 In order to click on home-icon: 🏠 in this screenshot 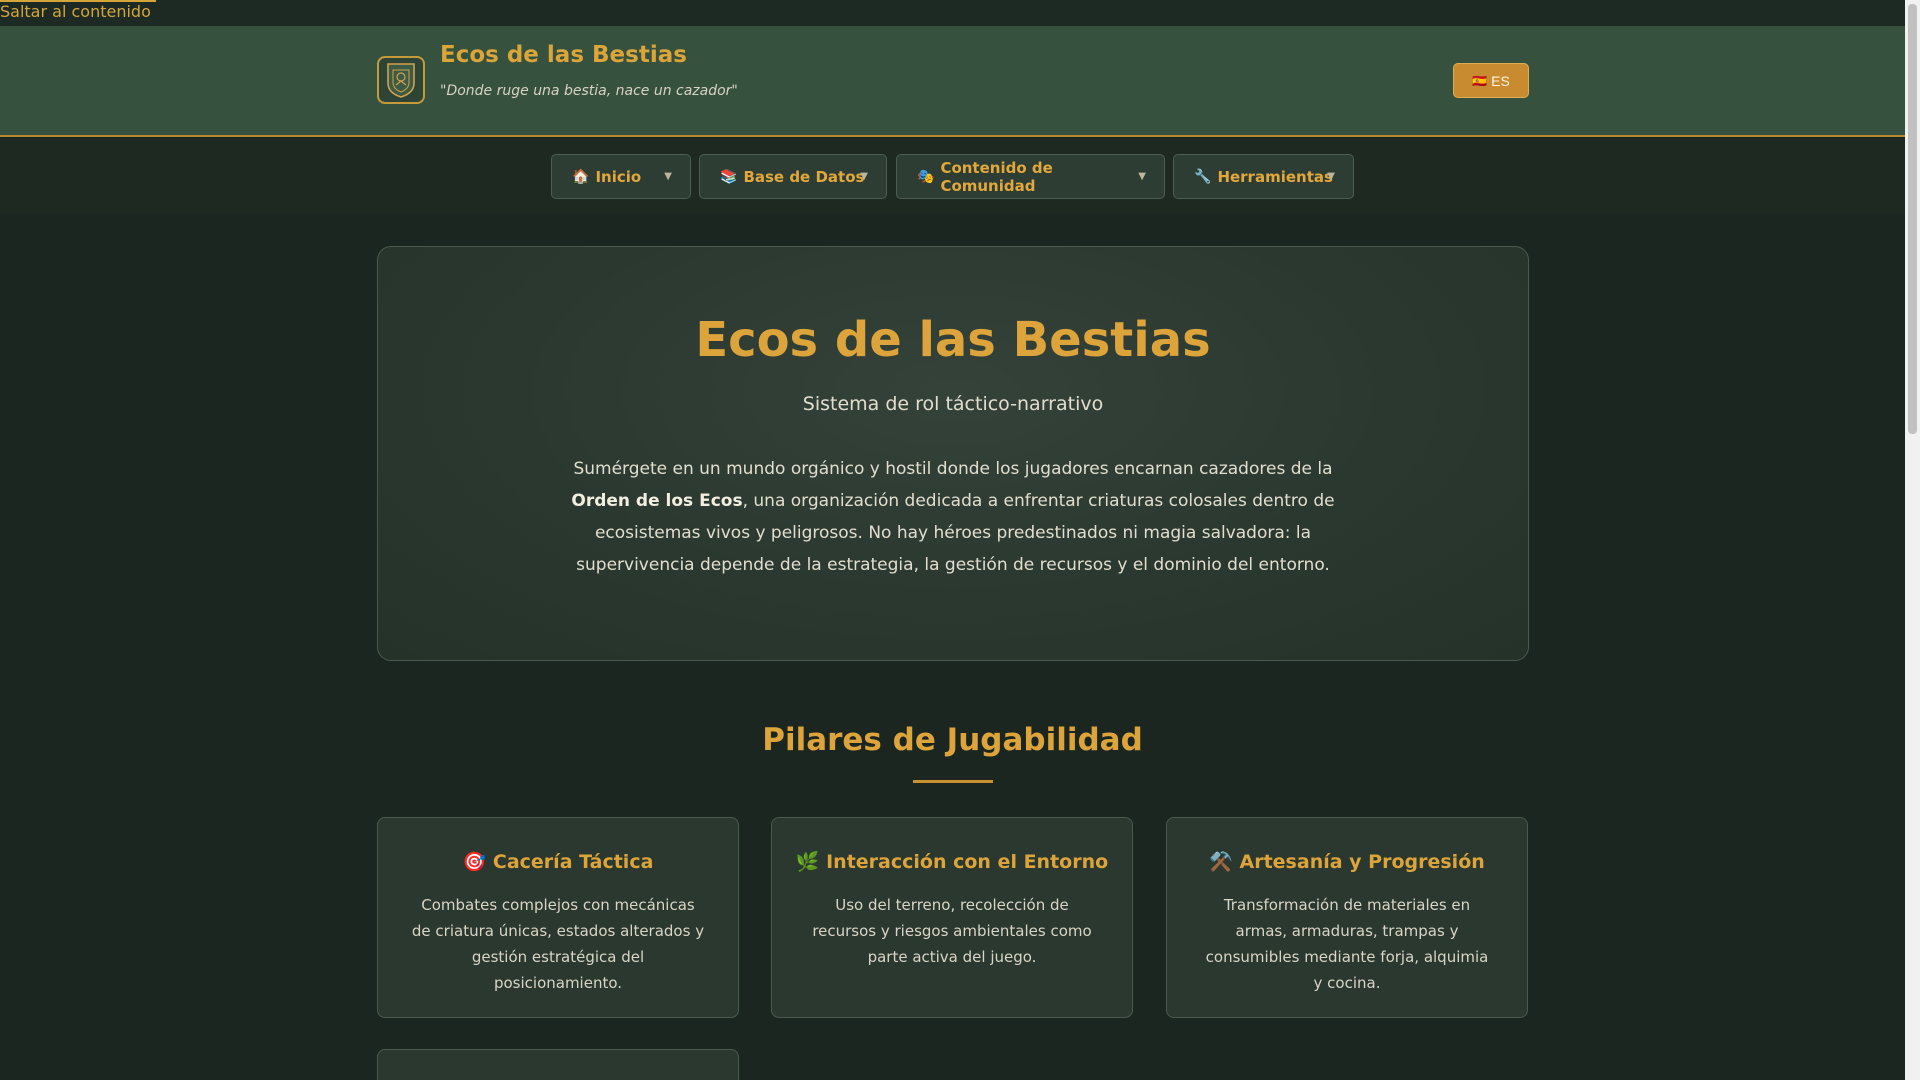, I will do `click(581, 176)`.